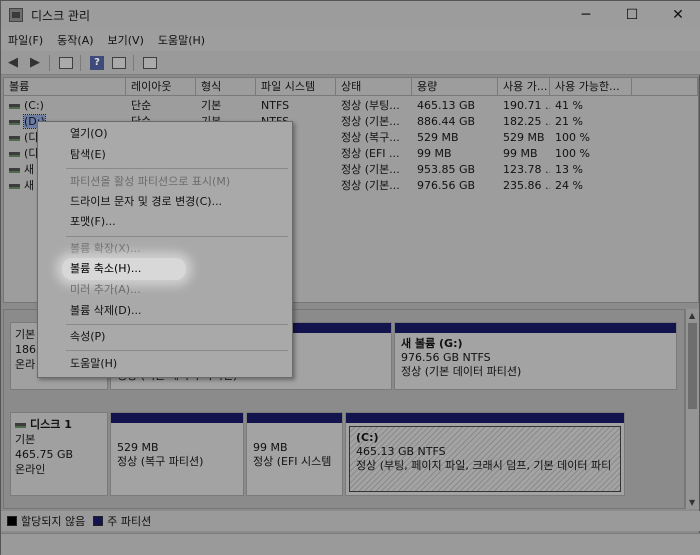  Describe the element at coordinates (44, 454) in the screenshot. I see `disk-1-size: 465.75 GB` at that location.